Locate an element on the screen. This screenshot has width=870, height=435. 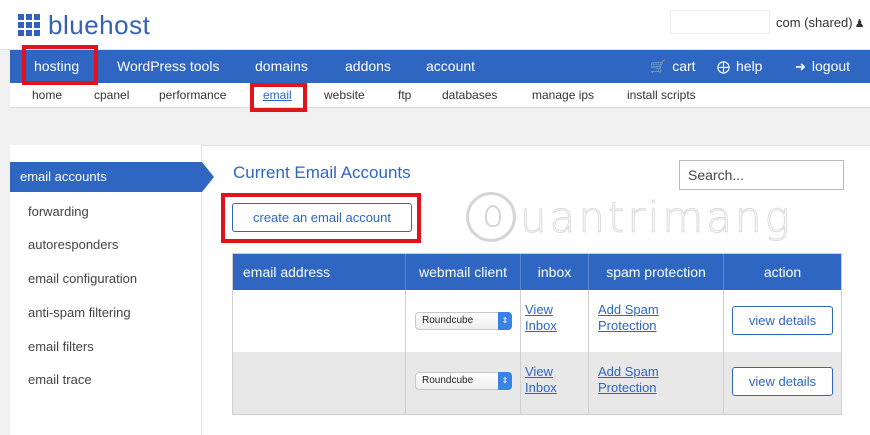
nav-item-domains: domains is located at coordinates (281, 66).